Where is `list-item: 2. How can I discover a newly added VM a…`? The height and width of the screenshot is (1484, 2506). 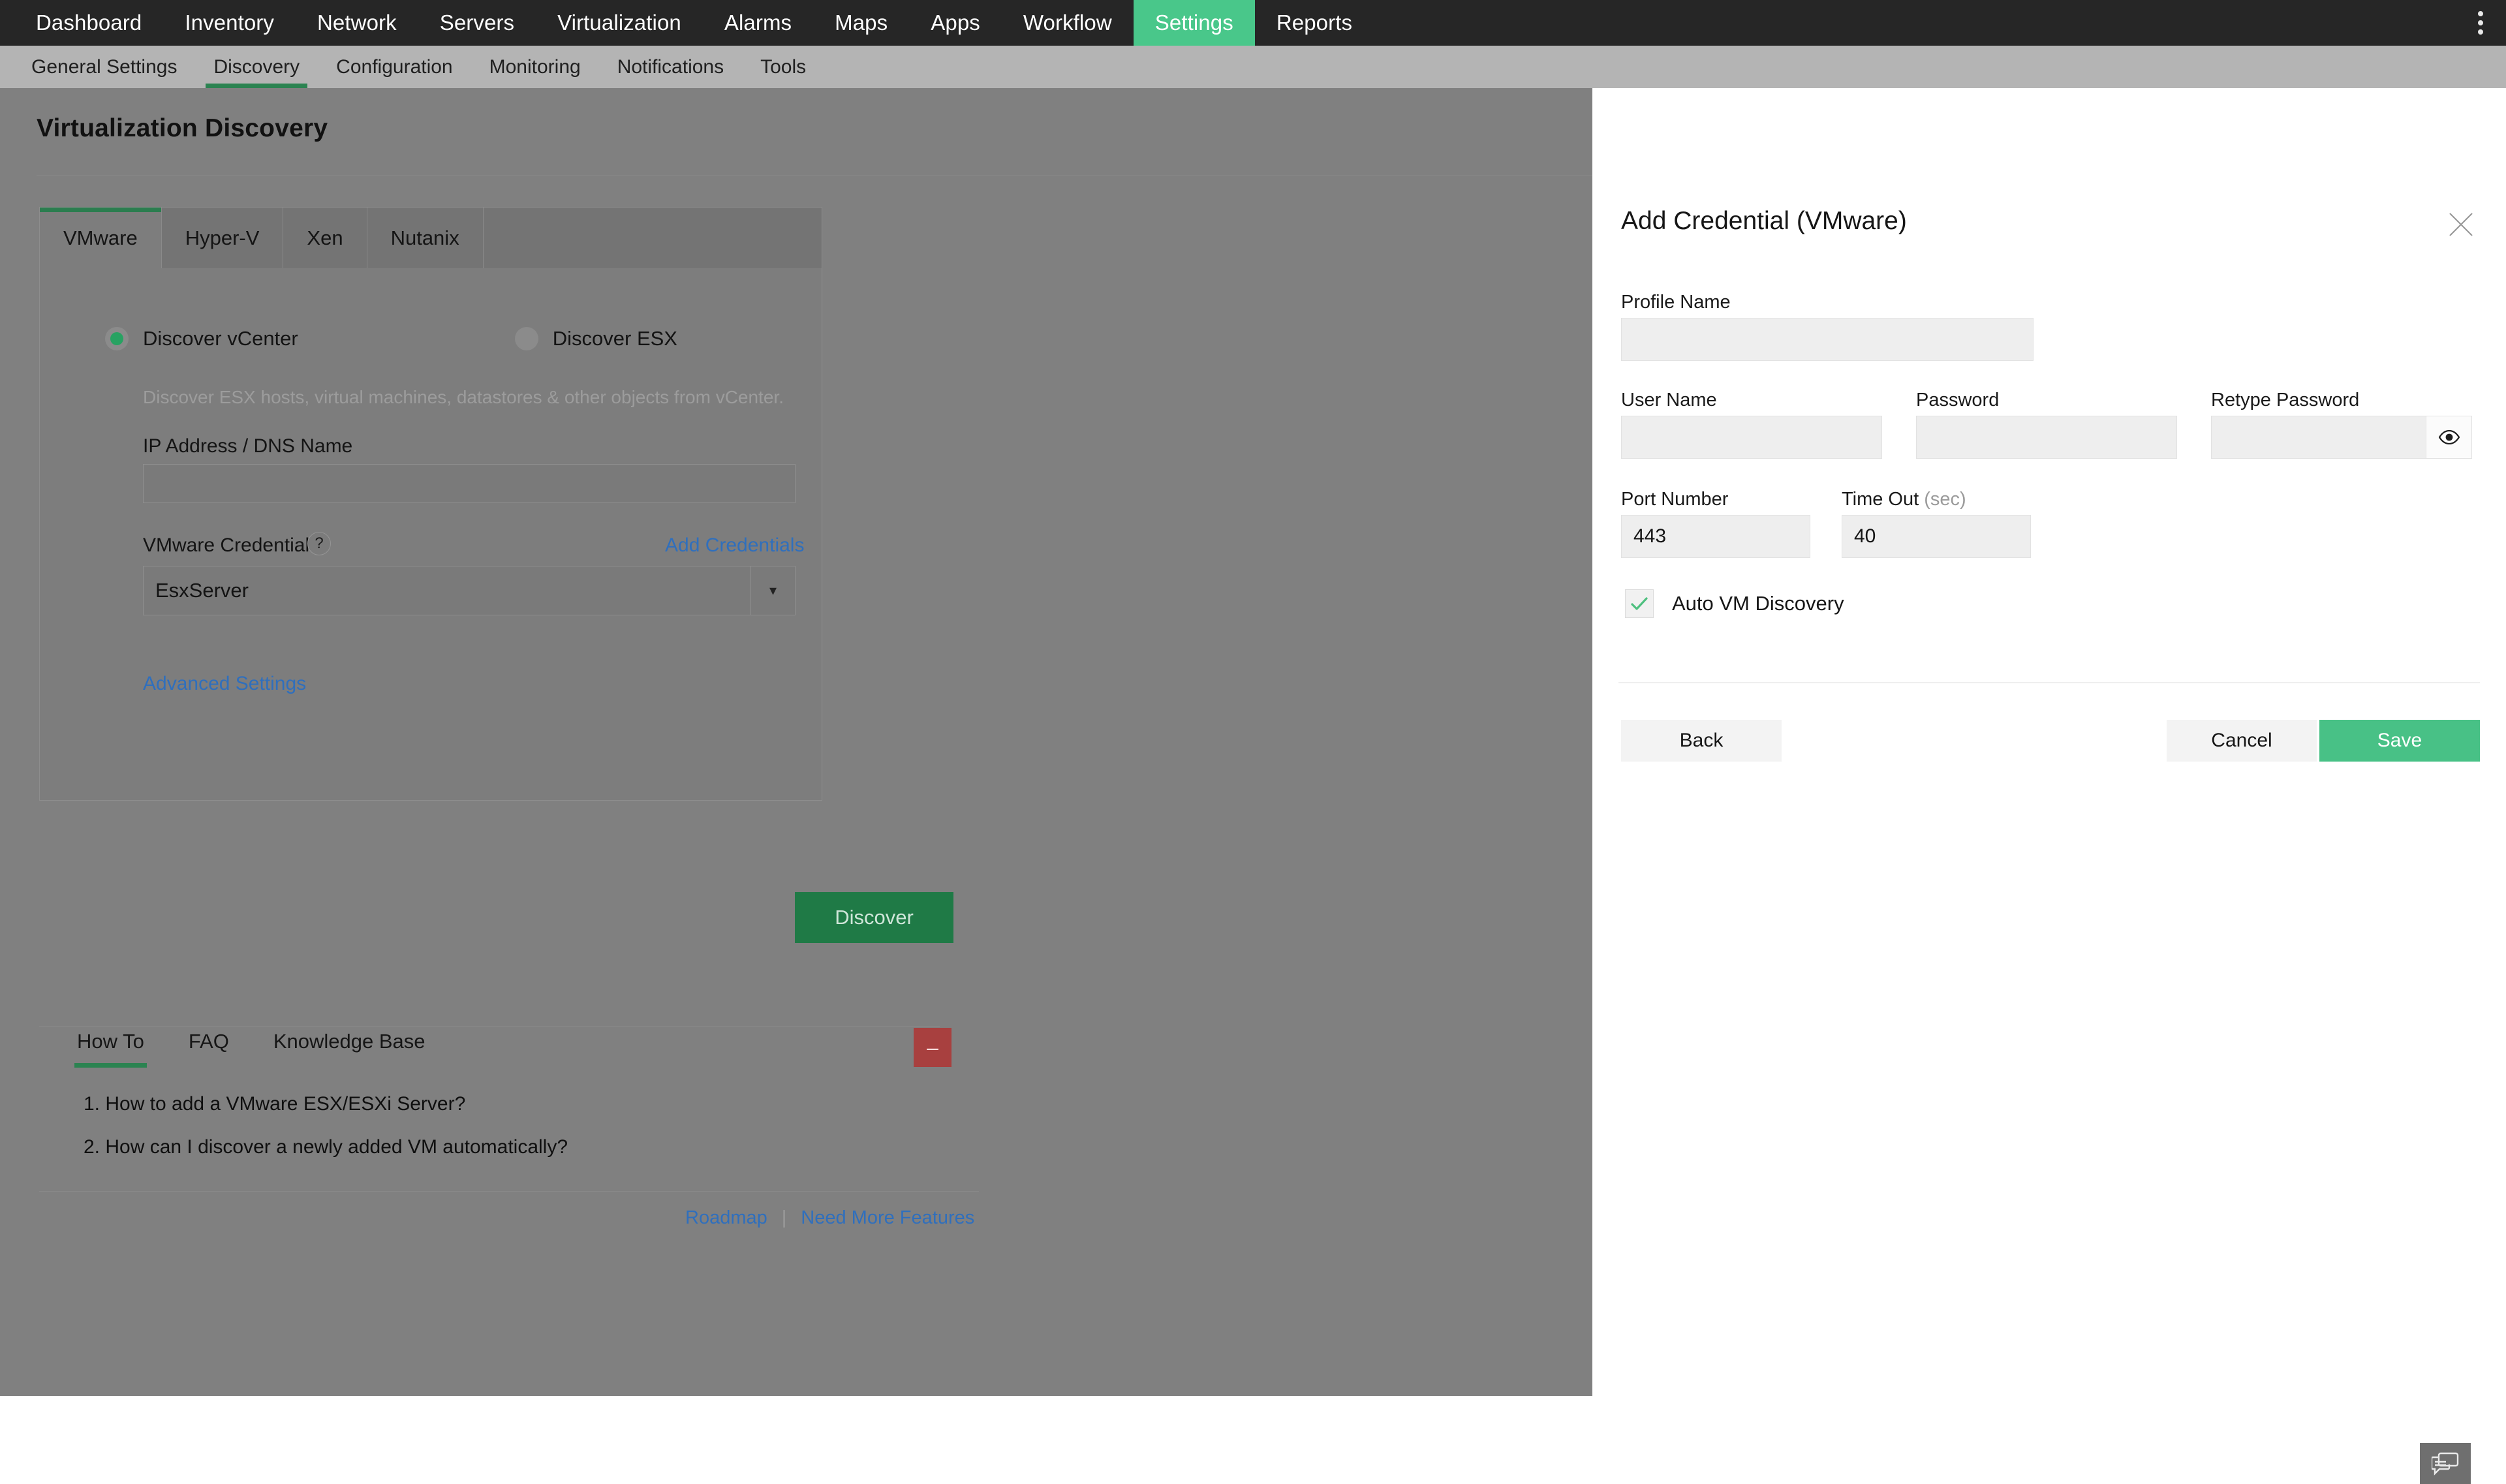
list-item: 2. How can I discover a newly added VM a… is located at coordinates (326, 1147).